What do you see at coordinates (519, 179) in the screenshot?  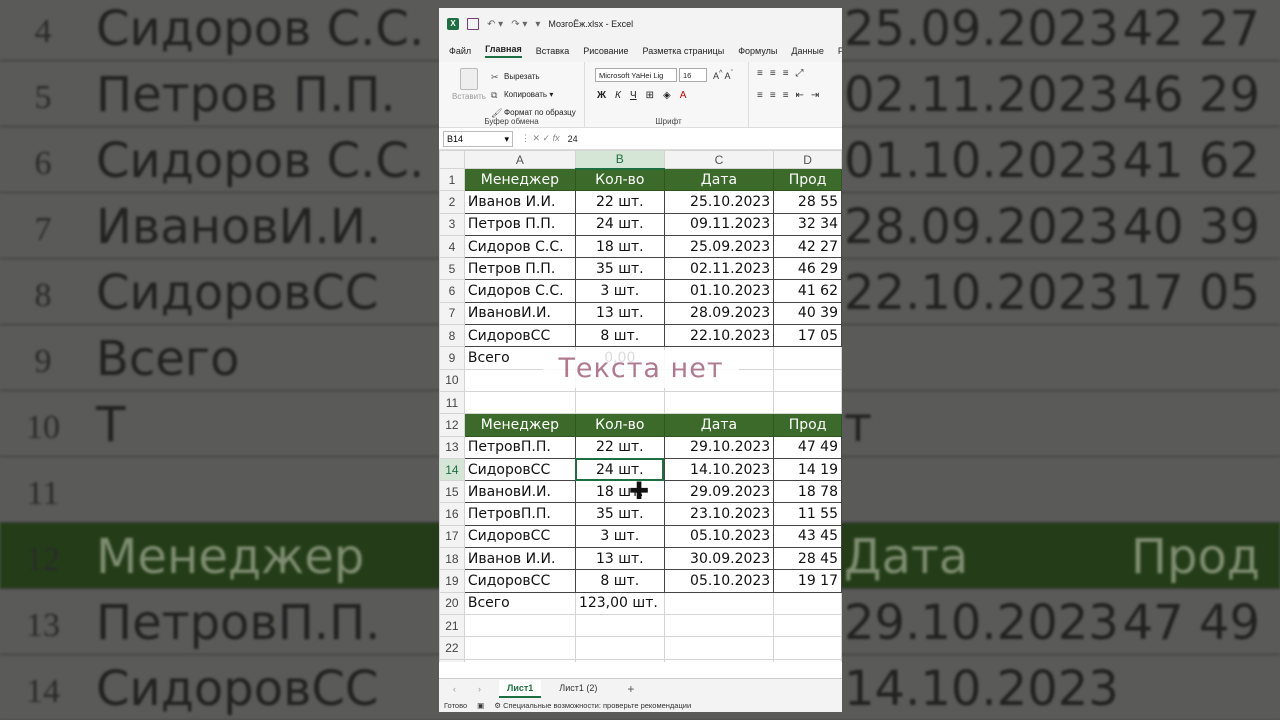 I see `cell: Менеджер` at bounding box center [519, 179].